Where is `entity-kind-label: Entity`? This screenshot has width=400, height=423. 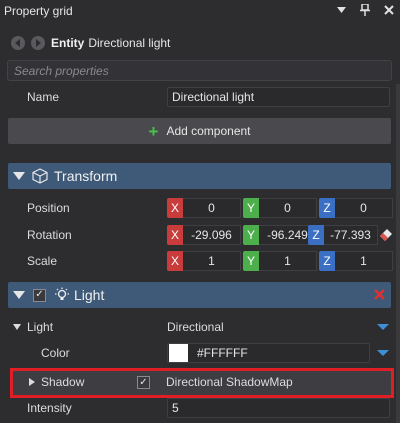
entity-kind-label: Entity is located at coordinates (68, 43).